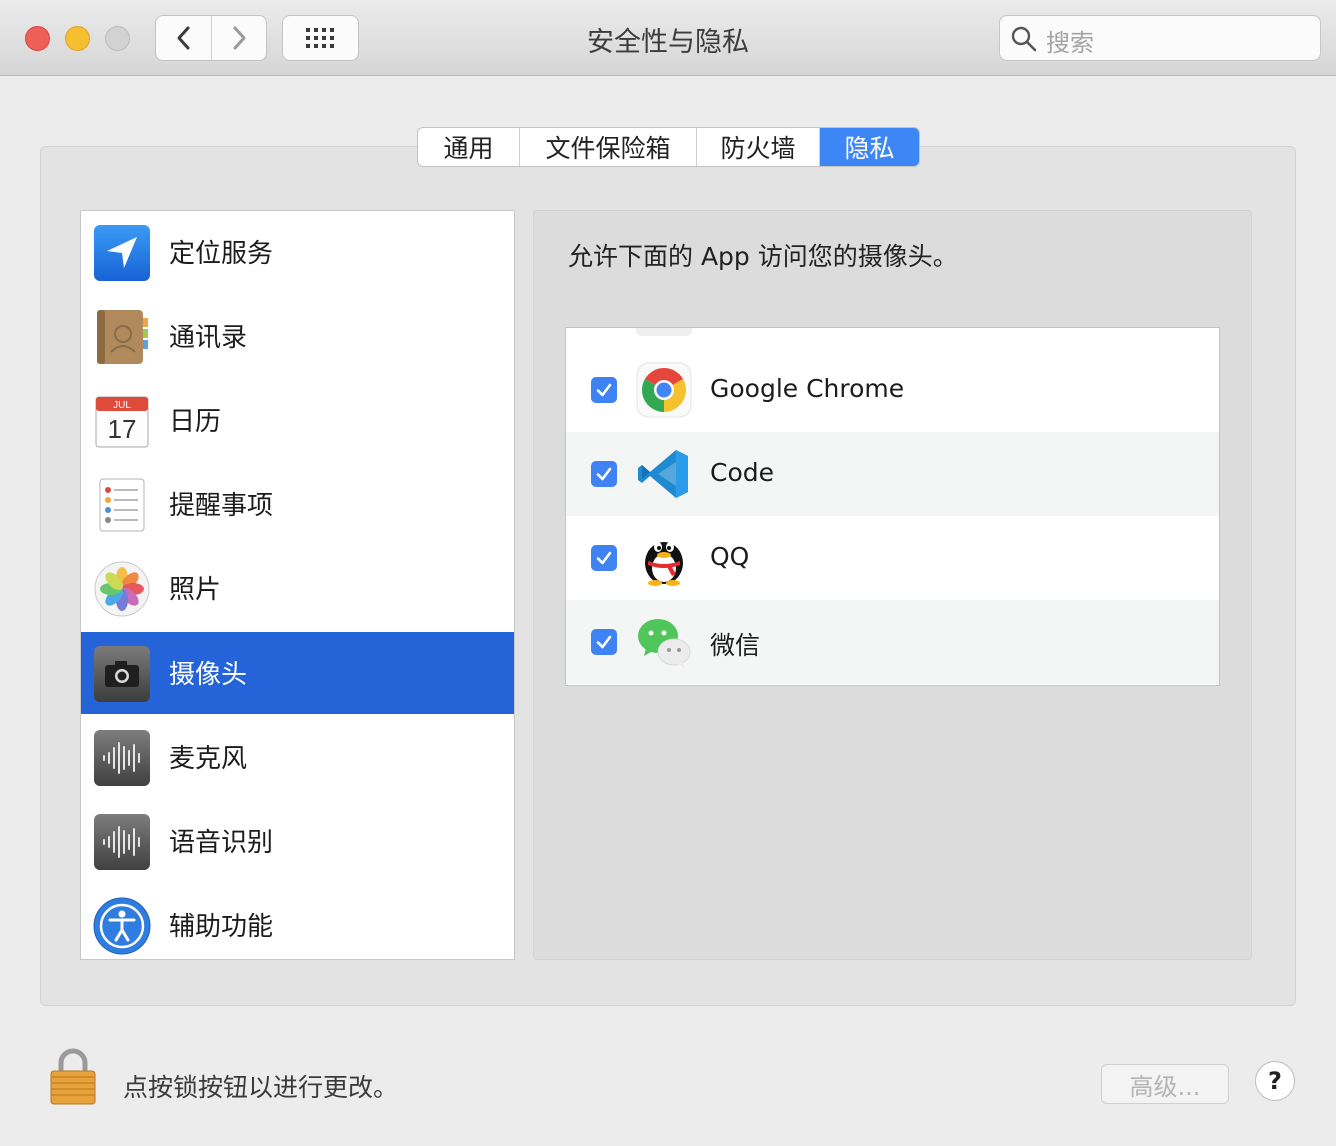 The image size is (1336, 1146). Describe the element at coordinates (122, 674) in the screenshot. I see `camera-icon` at that location.